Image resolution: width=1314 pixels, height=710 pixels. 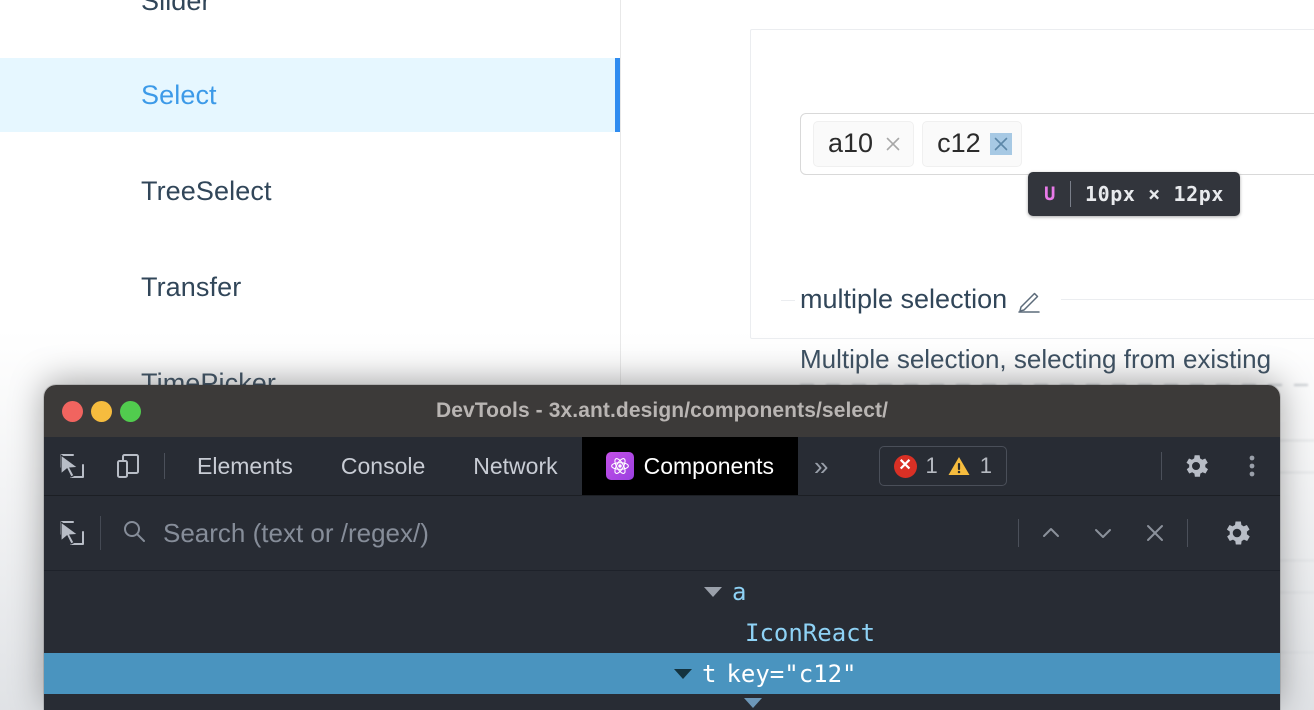 What do you see at coordinates (296, 532) in the screenshot?
I see `search-placeholder: Search (text or /regex/)` at bounding box center [296, 532].